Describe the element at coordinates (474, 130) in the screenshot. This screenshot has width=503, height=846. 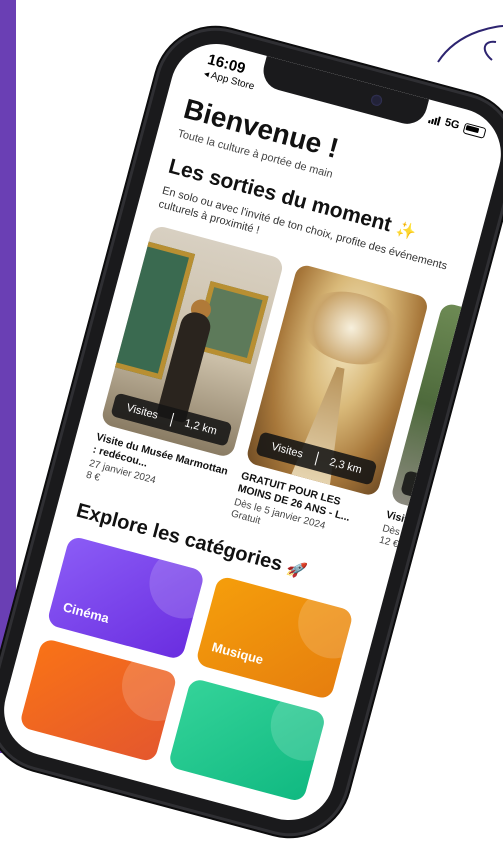
I see `battery-icon` at that location.